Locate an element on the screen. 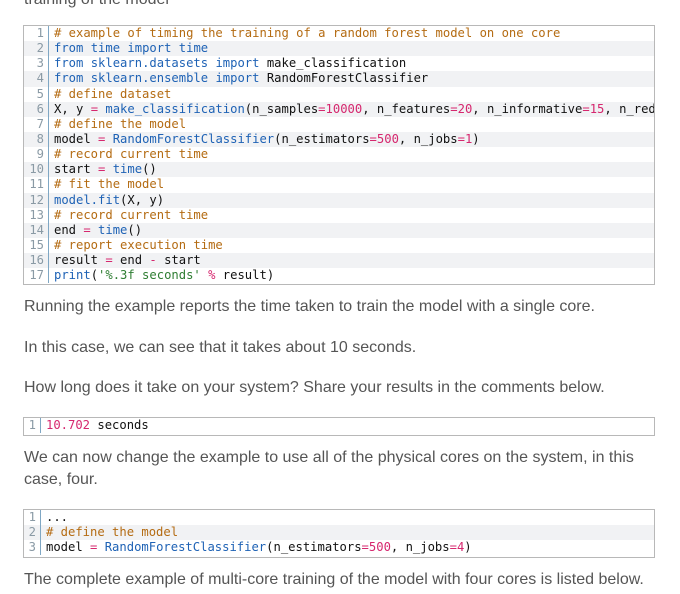  code-line: 10 start = time() is located at coordinates (339, 170).